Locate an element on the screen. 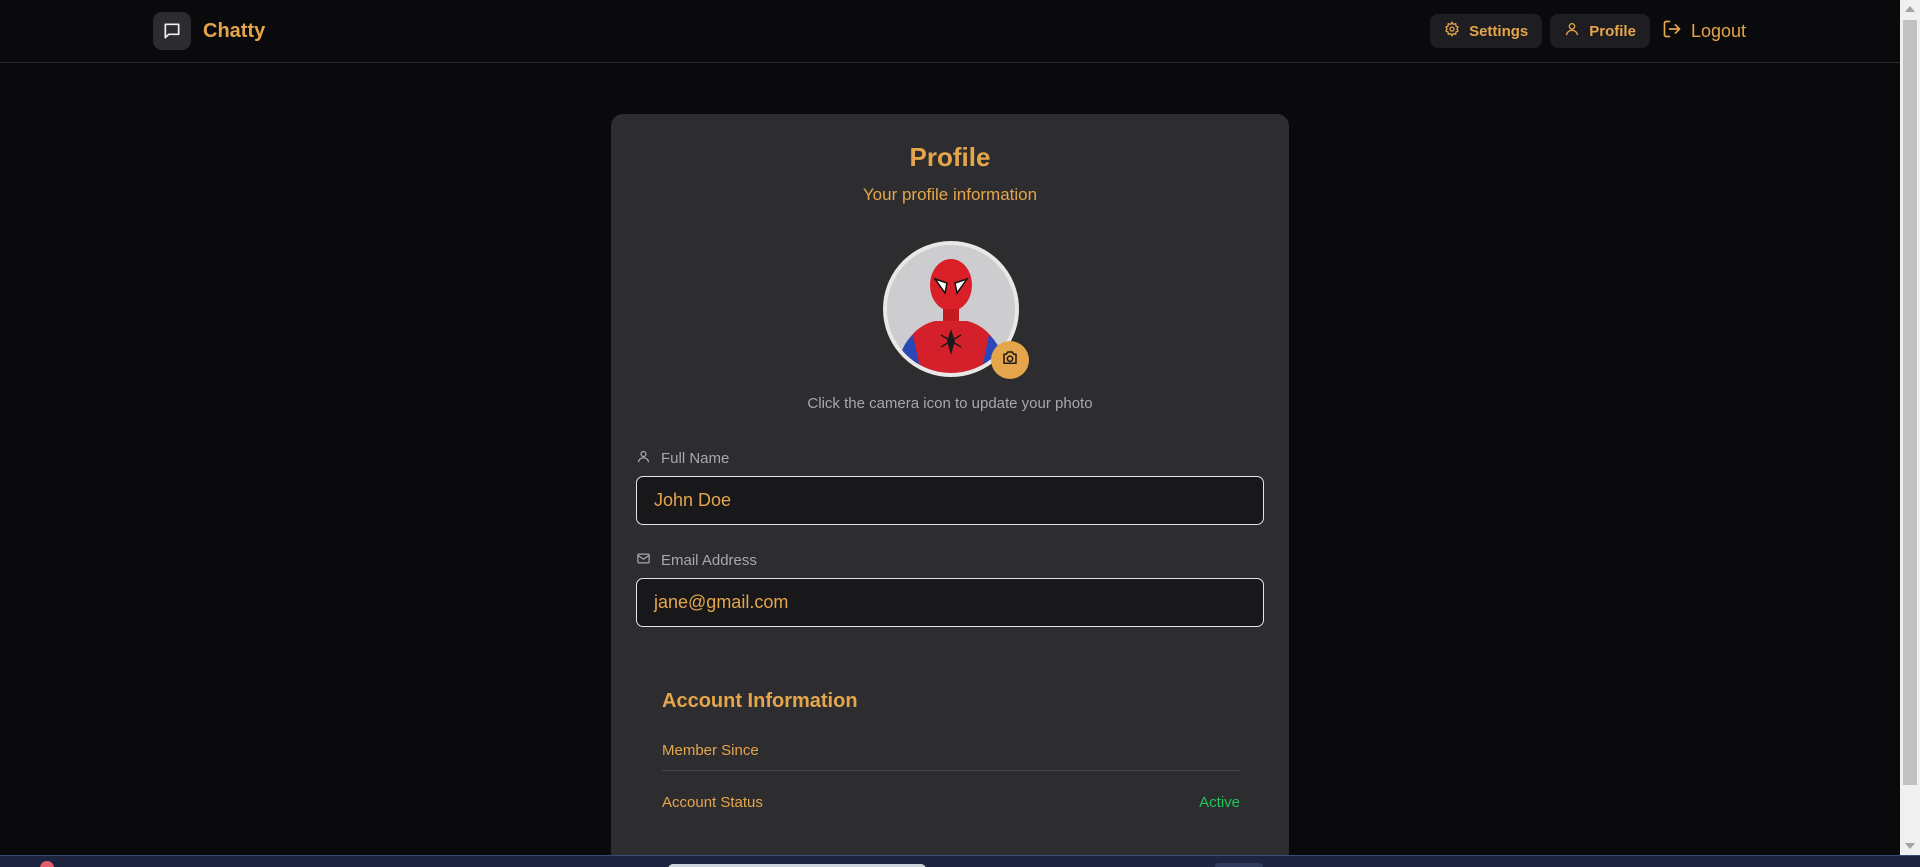  logout-button: Logout is located at coordinates (1704, 31).